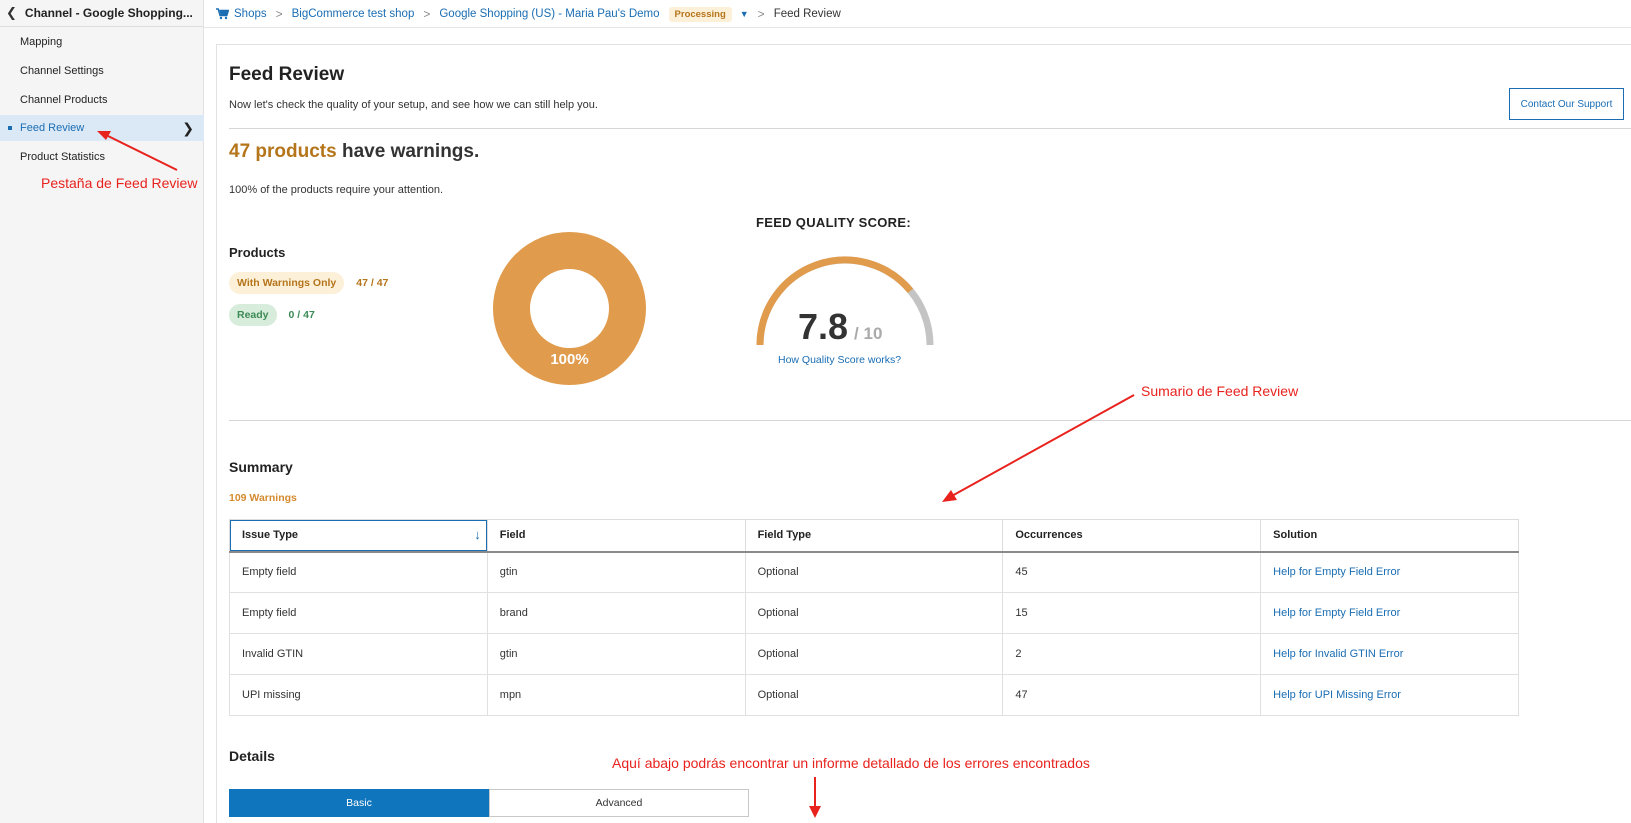  I want to click on details-view-toggle: Basic Advanced, so click(489, 803).